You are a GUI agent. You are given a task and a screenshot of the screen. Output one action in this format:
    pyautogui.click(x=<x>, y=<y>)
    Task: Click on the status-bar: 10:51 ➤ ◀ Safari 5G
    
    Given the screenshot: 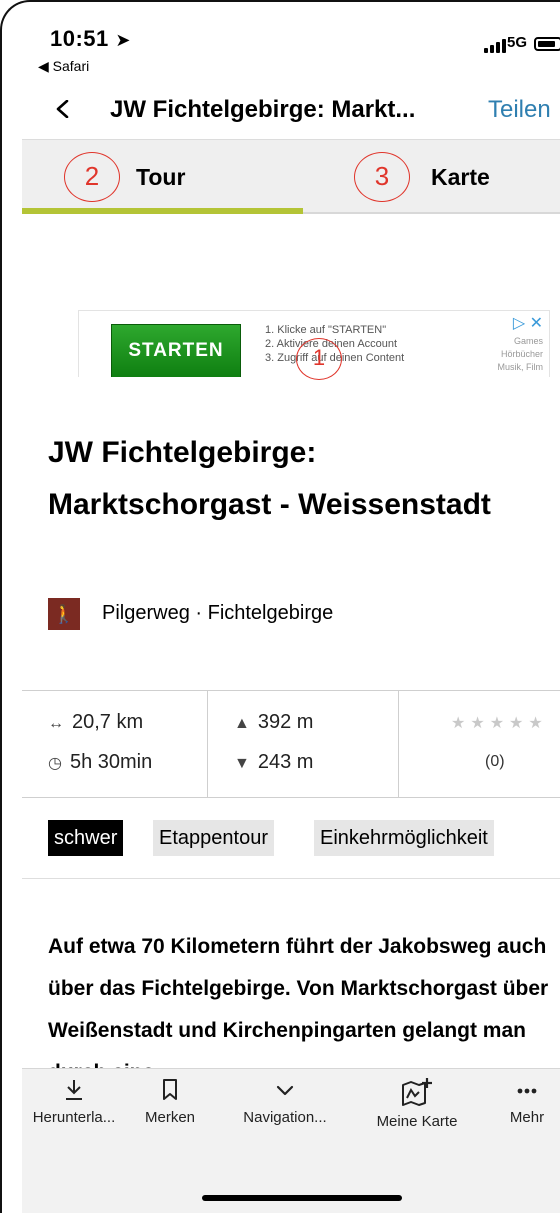 What is the action you would take?
    pyautogui.click(x=281, y=42)
    